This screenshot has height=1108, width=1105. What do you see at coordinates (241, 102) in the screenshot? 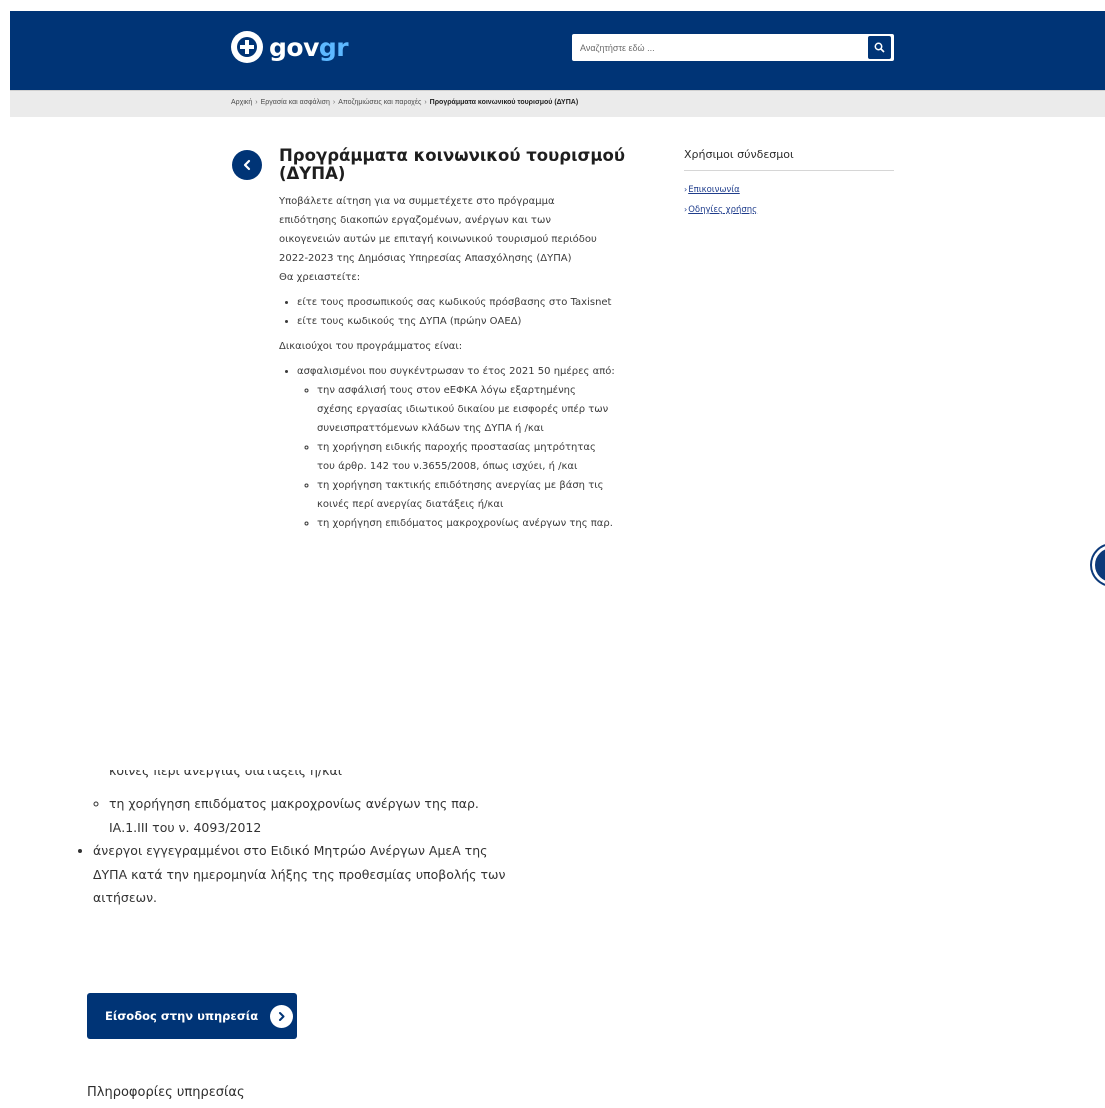
I see `breadcrumb-home: Αρχική` at bounding box center [241, 102].